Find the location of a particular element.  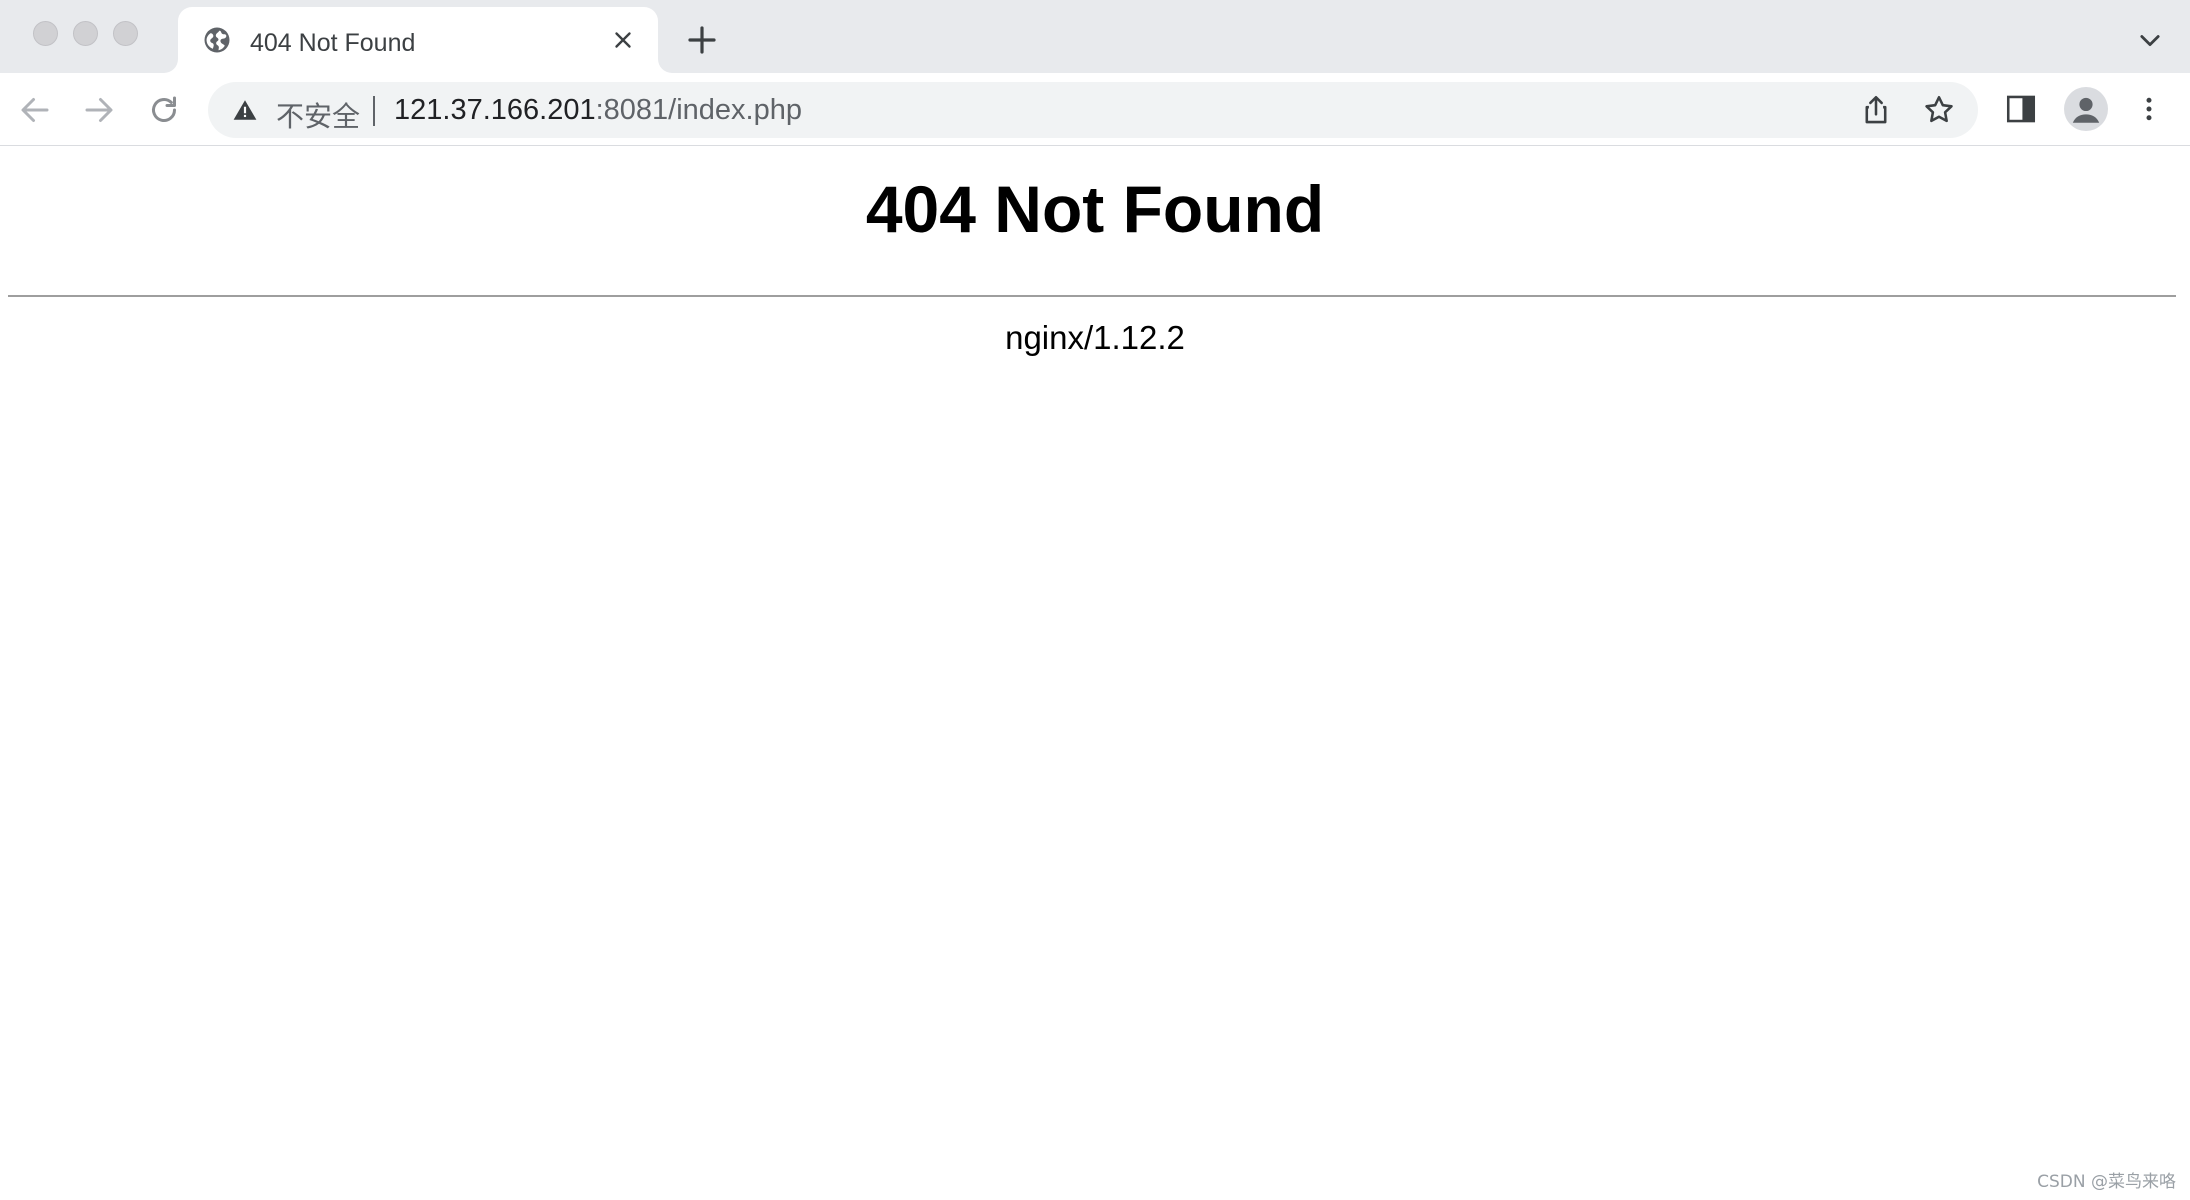

side-panel-icon is located at coordinates (2021, 109).